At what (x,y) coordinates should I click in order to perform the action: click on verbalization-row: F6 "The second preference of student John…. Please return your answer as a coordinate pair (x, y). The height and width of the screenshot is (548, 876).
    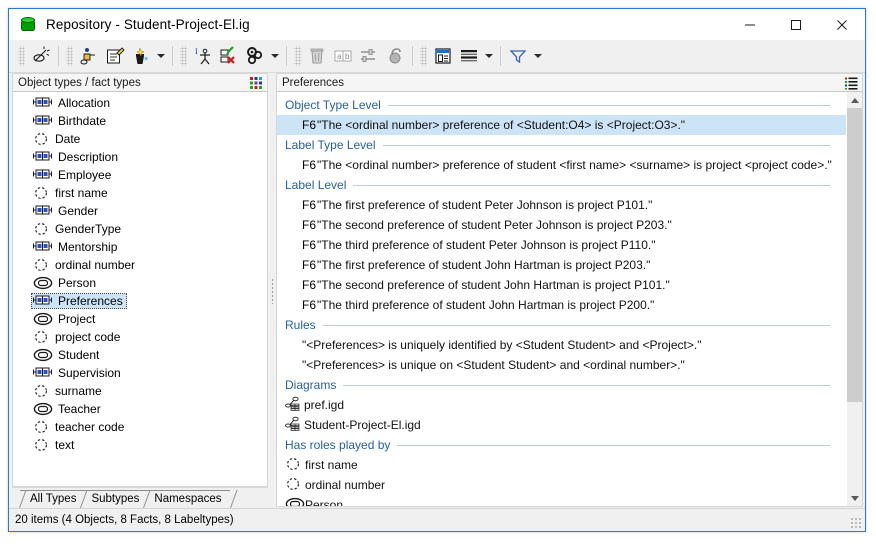
    Looking at the image, I should click on (561, 285).